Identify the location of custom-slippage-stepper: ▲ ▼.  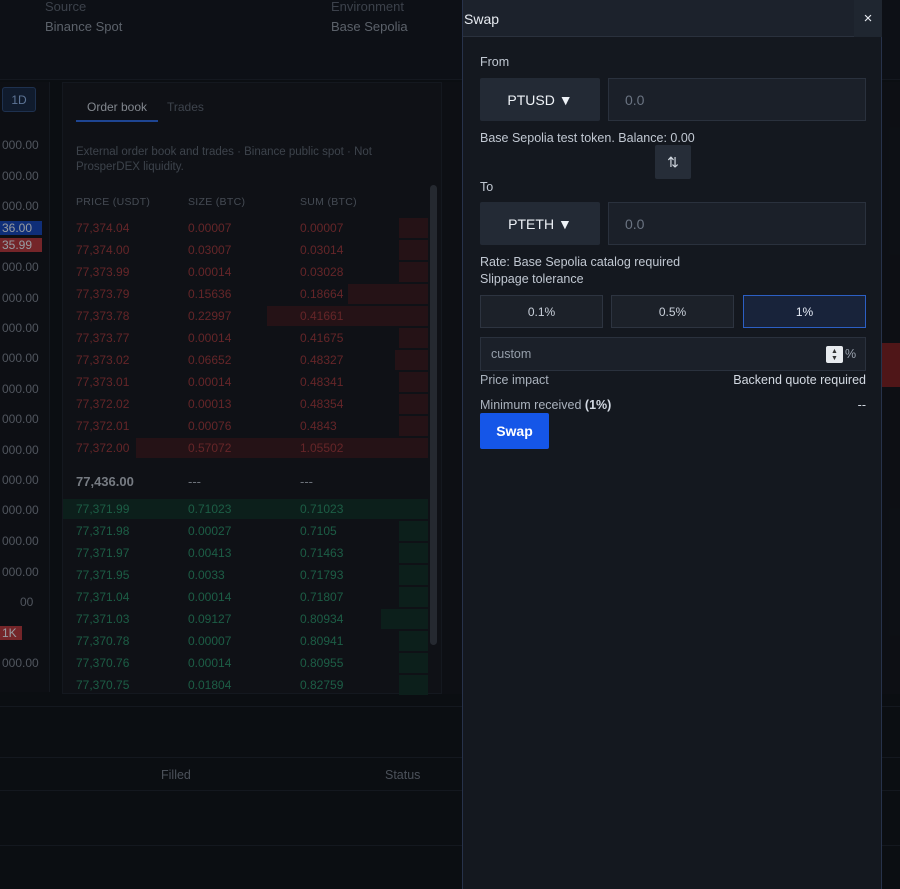
(834, 354).